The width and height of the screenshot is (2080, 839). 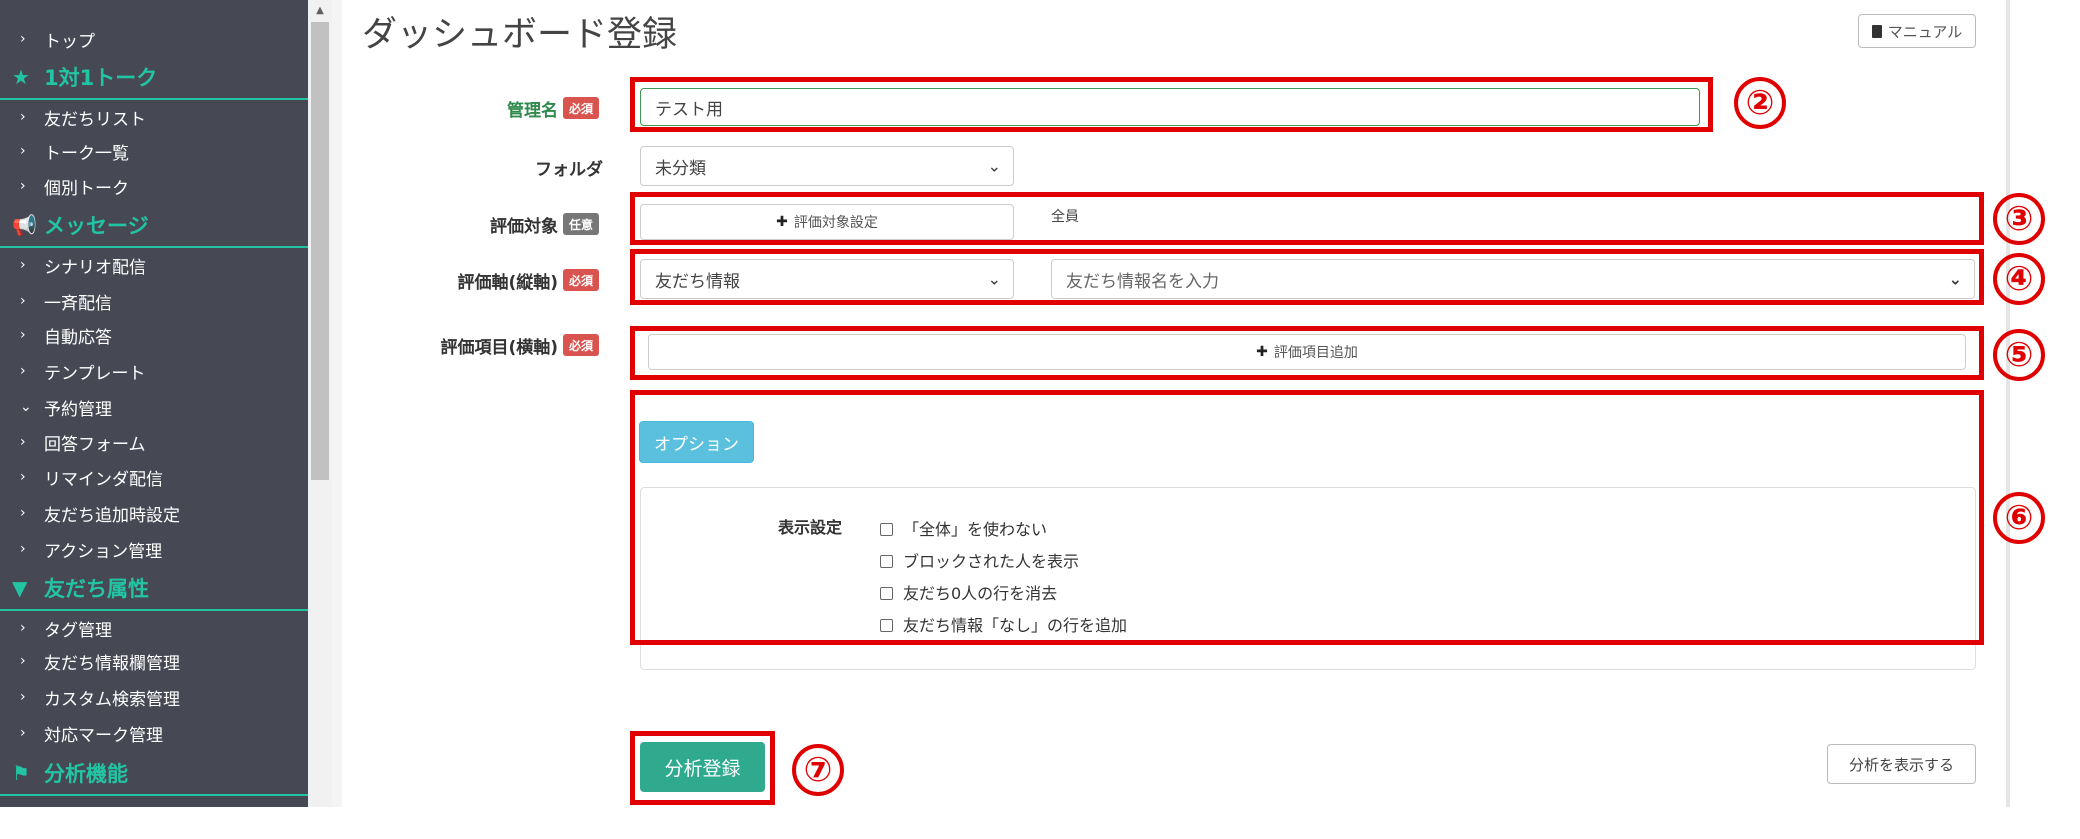 What do you see at coordinates (337, 403) in the screenshot?
I see `content-gutter` at bounding box center [337, 403].